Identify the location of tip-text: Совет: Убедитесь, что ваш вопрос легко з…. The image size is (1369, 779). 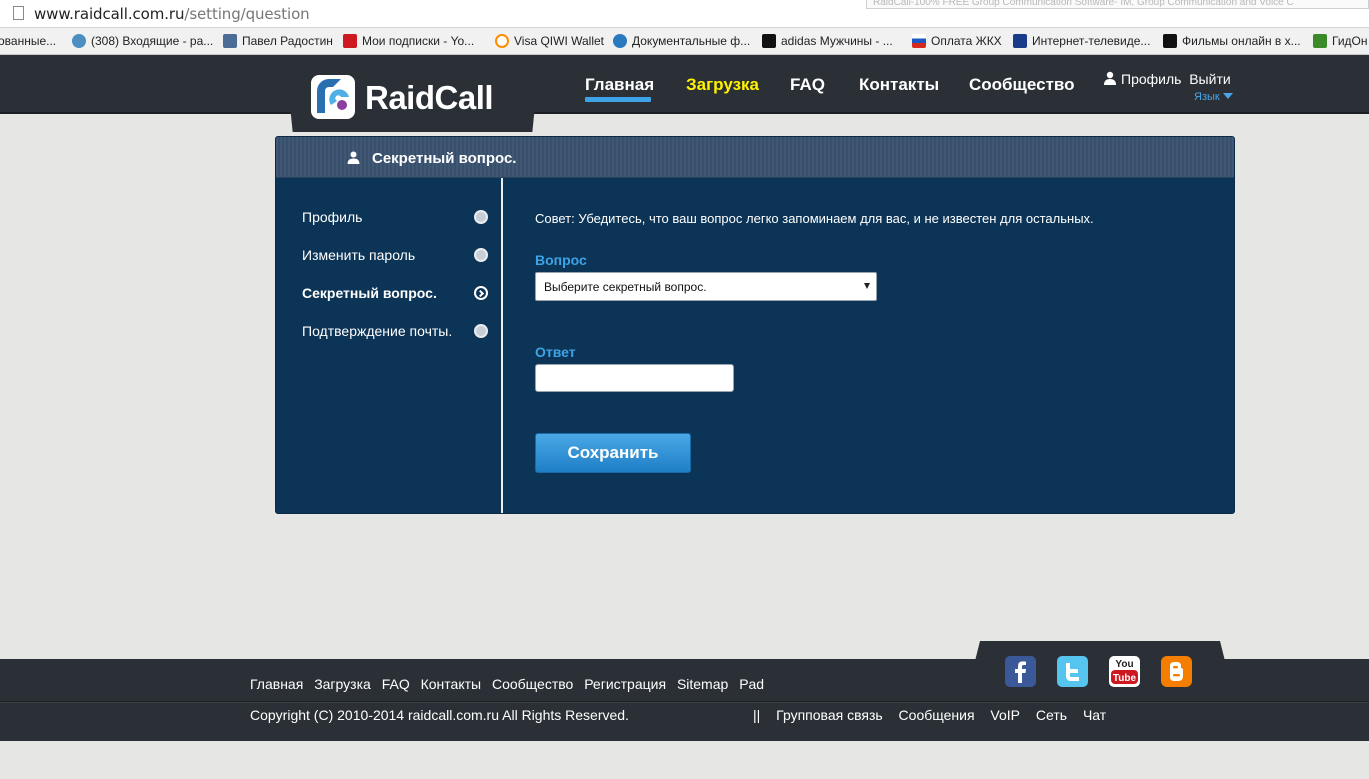
(814, 218).